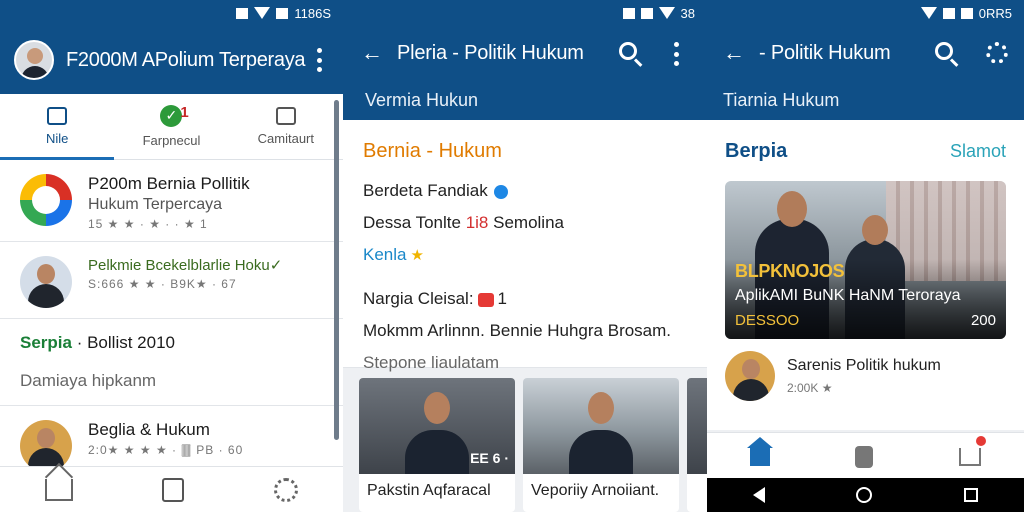 The image size is (1024, 512). What do you see at coordinates (646, 13) in the screenshot?
I see `sim-icon` at bounding box center [646, 13].